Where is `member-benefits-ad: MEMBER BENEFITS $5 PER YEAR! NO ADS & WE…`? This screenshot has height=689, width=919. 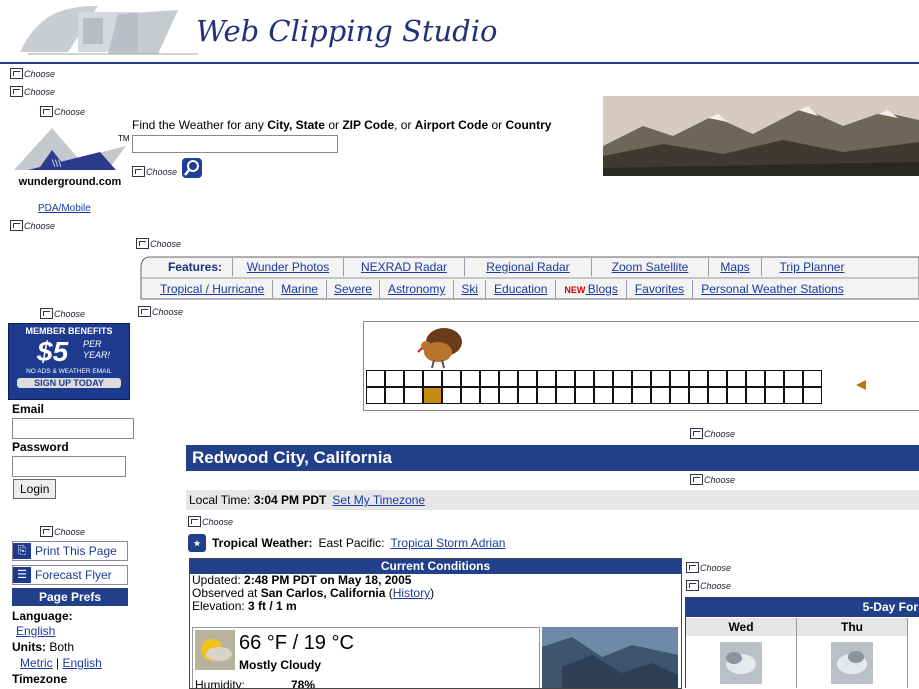 member-benefits-ad: MEMBER BENEFITS $5 PER YEAR! NO ADS & WE… is located at coordinates (69, 361).